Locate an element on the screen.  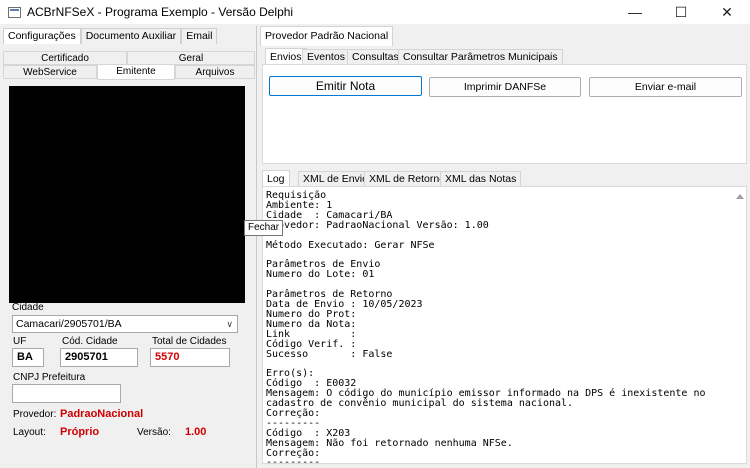
cod-cidade-field: 2905701 is located at coordinates (99, 357).